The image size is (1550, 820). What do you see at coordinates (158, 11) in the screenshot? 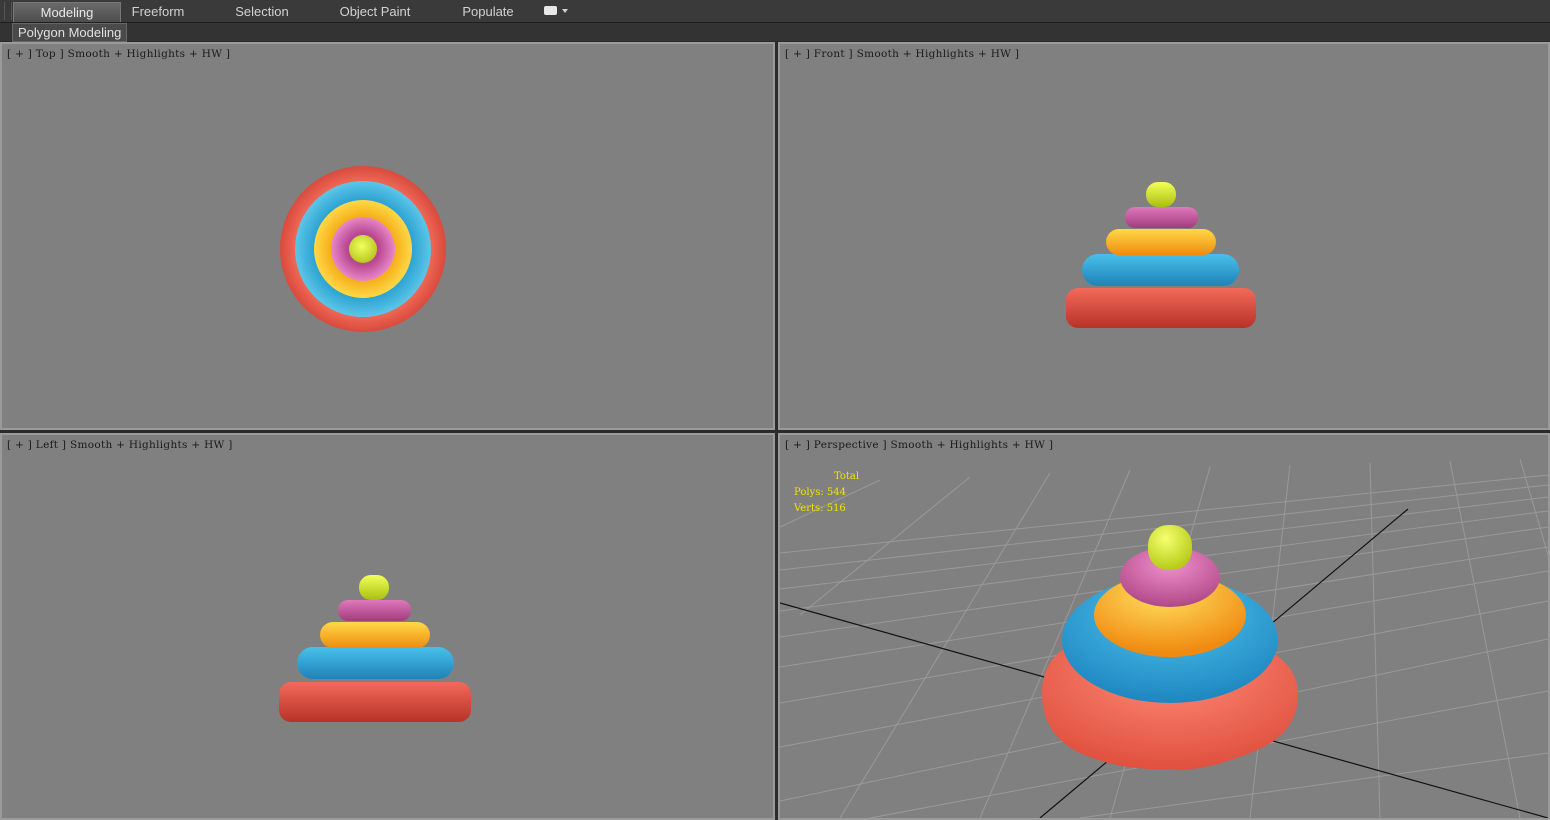
I see `tab-freeform: Freeform` at bounding box center [158, 11].